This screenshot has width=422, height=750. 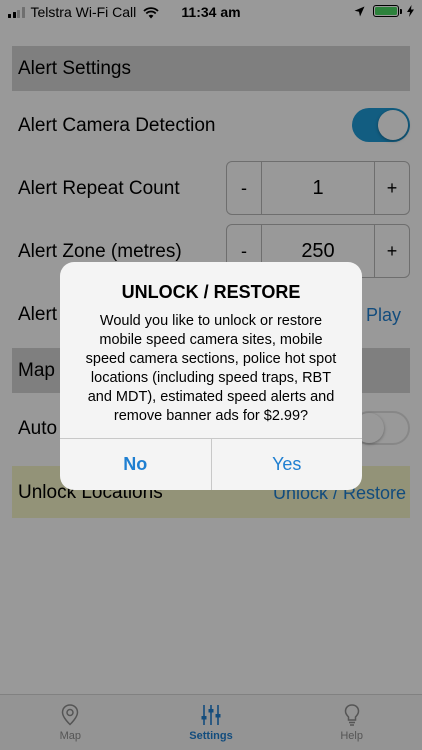 What do you see at coordinates (211, 292) in the screenshot?
I see `dialog-title: UNLOCK / RESTORE` at bounding box center [211, 292].